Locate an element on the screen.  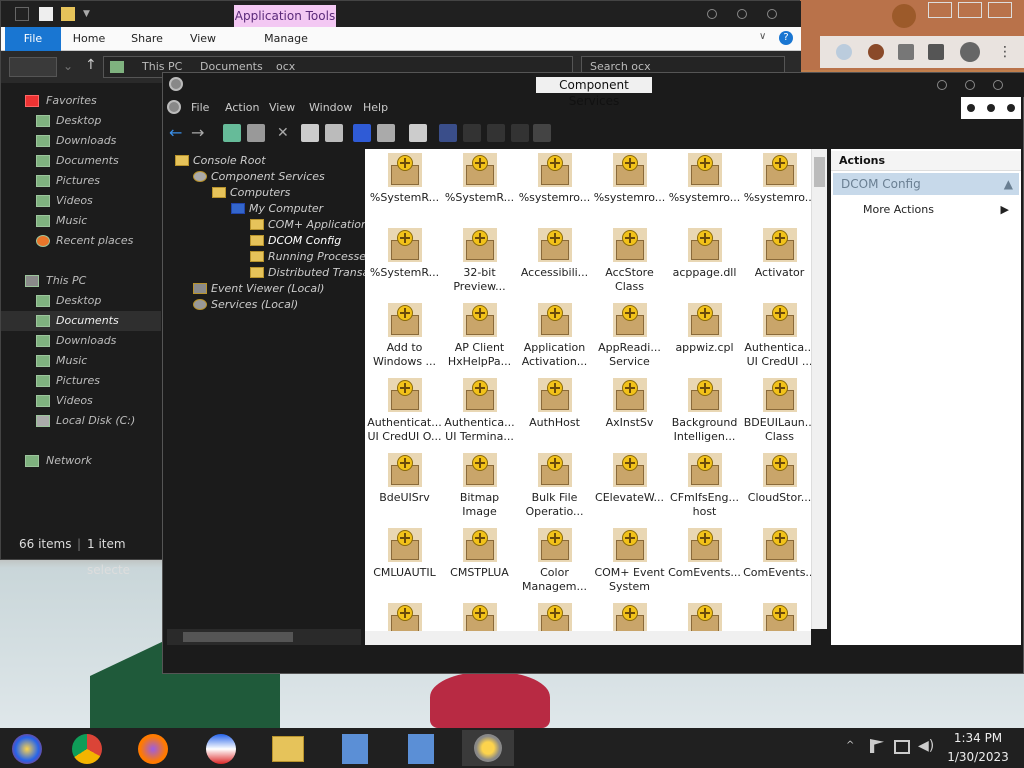
nav-pc-videos: Videos is located at coordinates (81, 401).